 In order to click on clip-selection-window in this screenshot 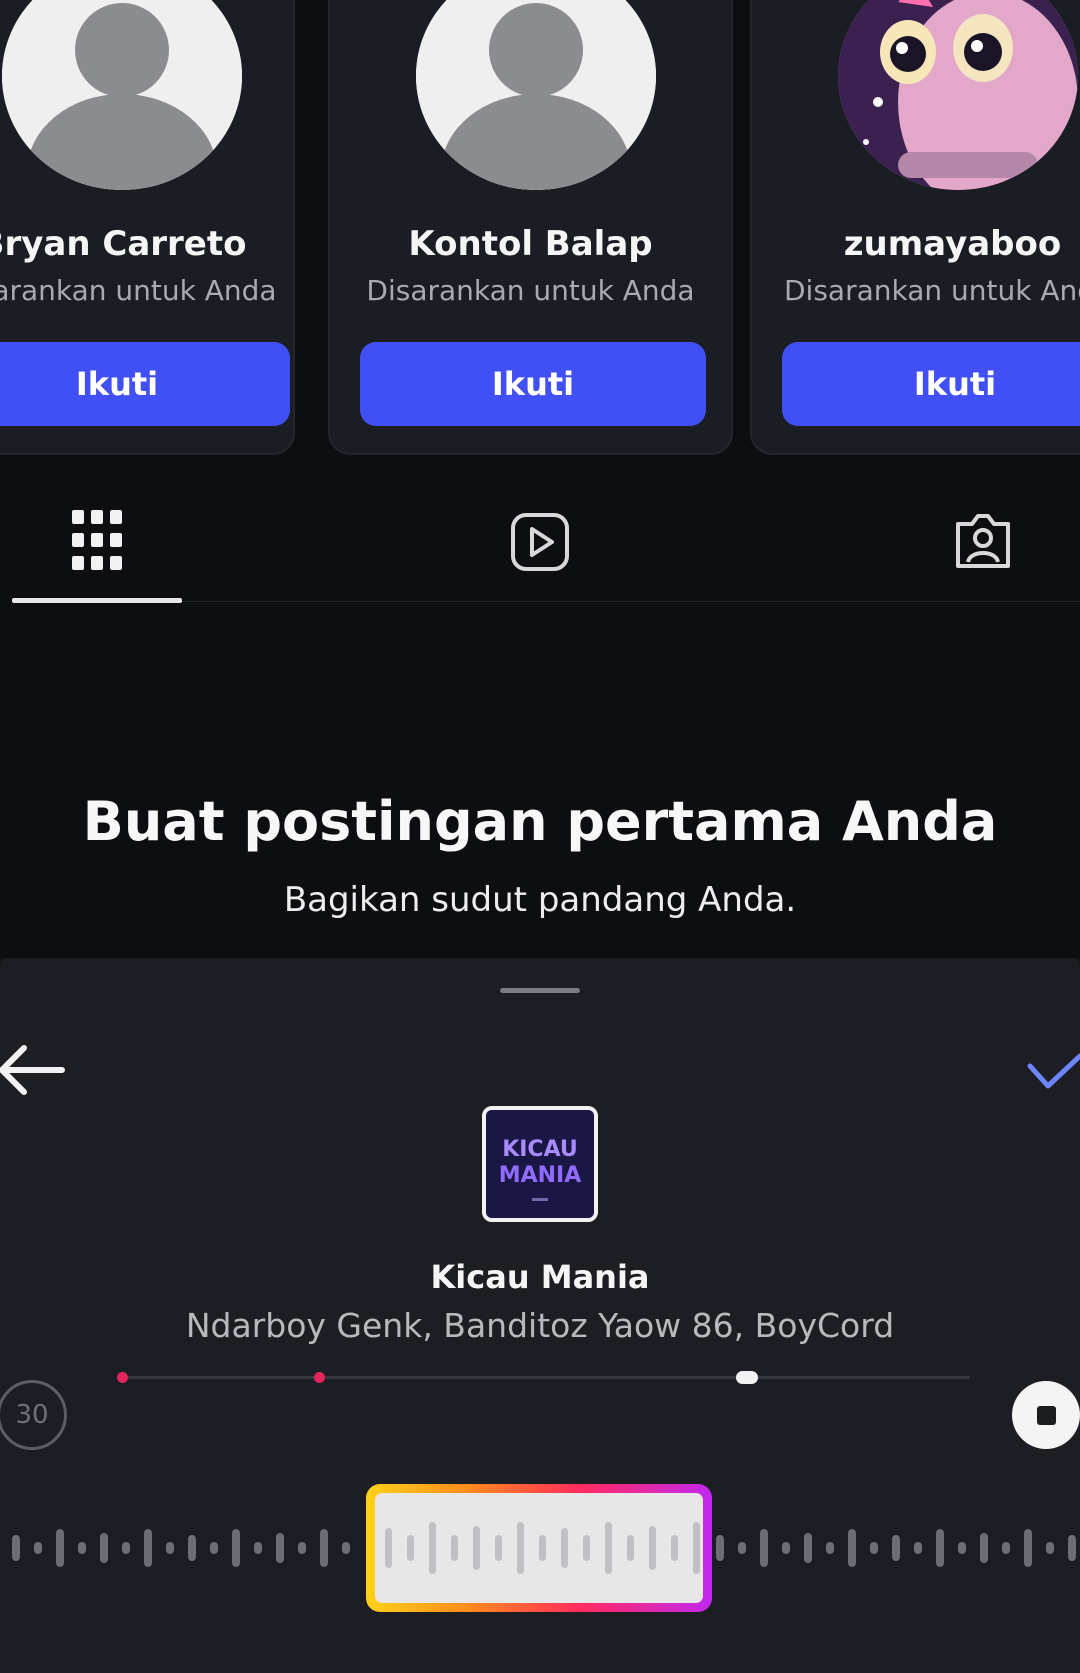, I will do `click(539, 1548)`.